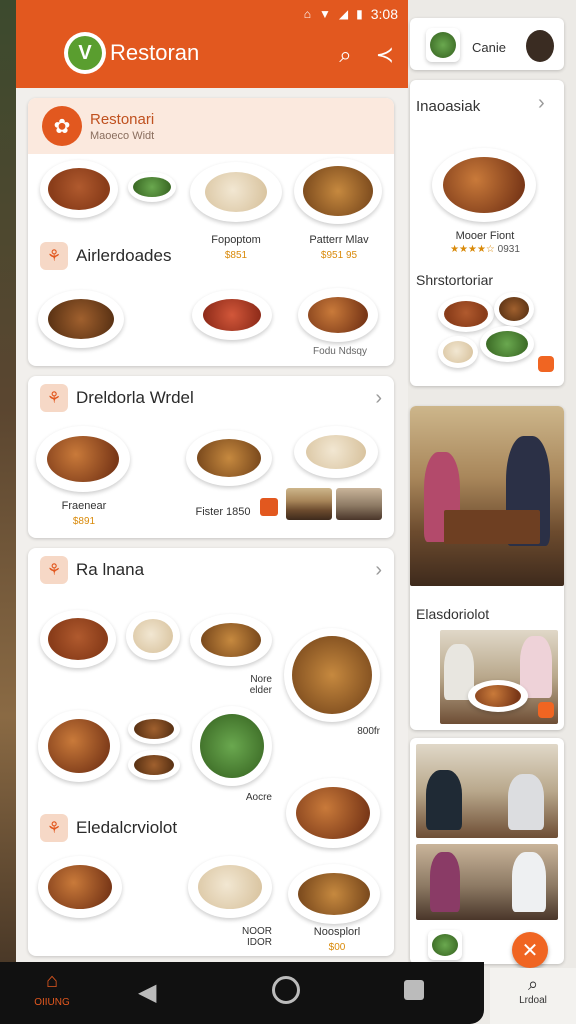 The height and width of the screenshot is (1024, 576). What do you see at coordinates (122, 119) in the screenshot?
I see `hero-title: Restonari` at bounding box center [122, 119].